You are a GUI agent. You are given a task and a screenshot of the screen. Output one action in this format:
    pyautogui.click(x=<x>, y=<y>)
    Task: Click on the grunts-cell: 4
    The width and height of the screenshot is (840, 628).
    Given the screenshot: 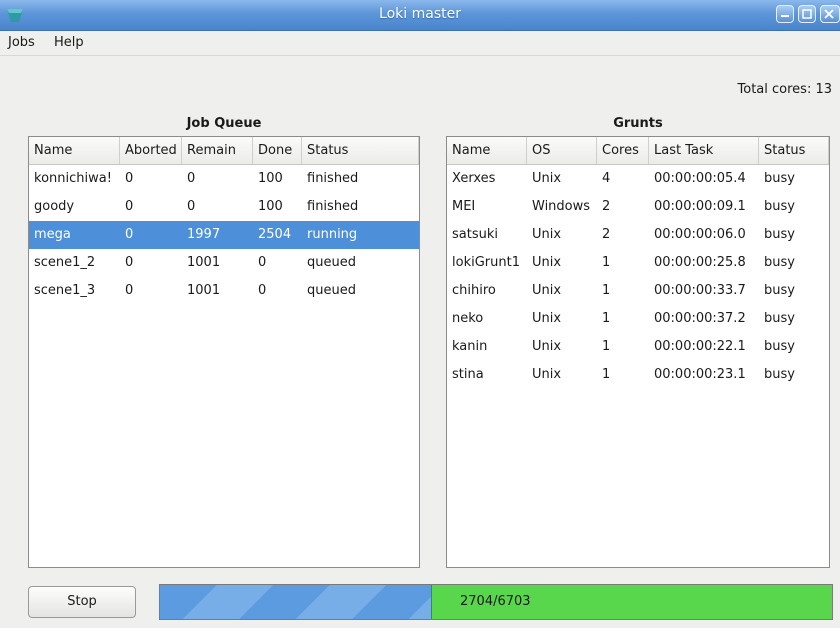 What is the action you would take?
    pyautogui.click(x=606, y=178)
    